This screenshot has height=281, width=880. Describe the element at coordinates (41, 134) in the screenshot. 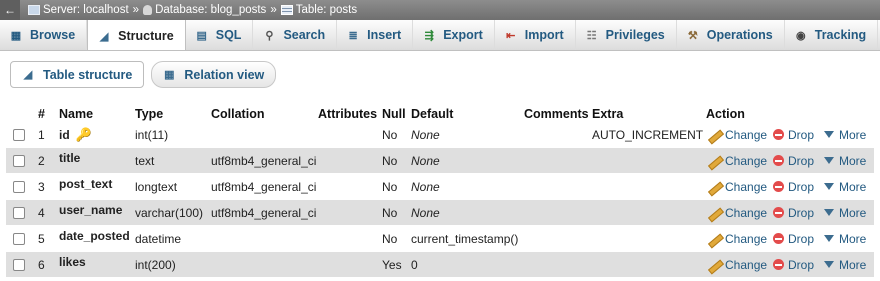

I see `row-num: 1` at that location.